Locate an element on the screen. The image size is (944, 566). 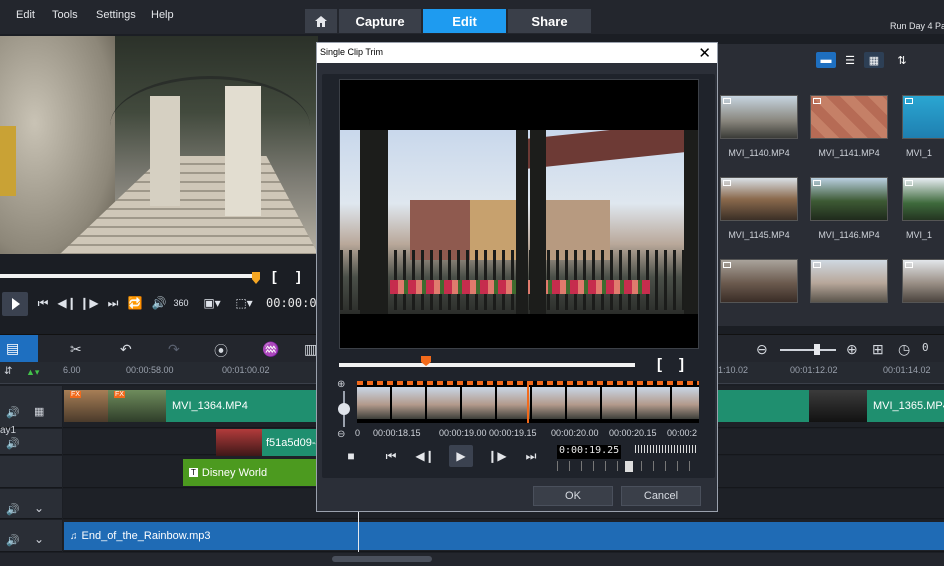
scrubber-handle is located at coordinates (256, 278).